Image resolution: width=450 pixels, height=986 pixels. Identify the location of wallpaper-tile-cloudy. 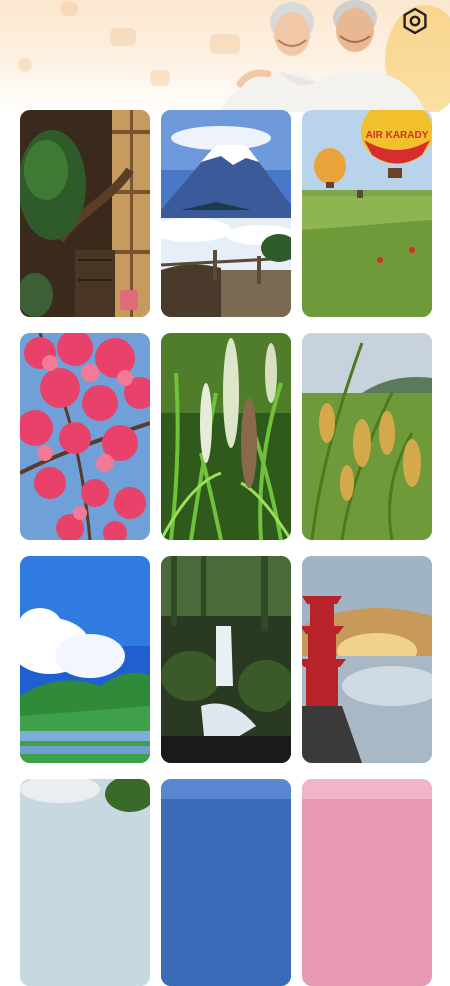
(85, 882).